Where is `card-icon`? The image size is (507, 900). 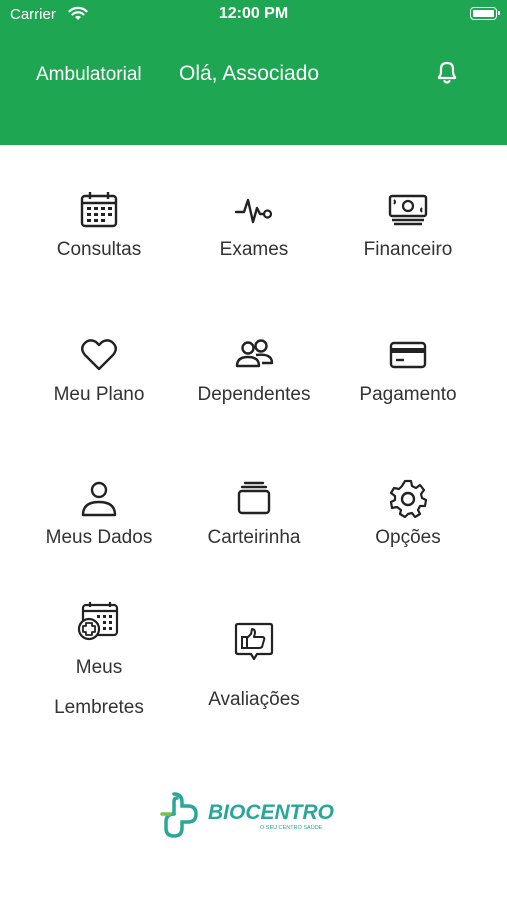
card-icon is located at coordinates (408, 355).